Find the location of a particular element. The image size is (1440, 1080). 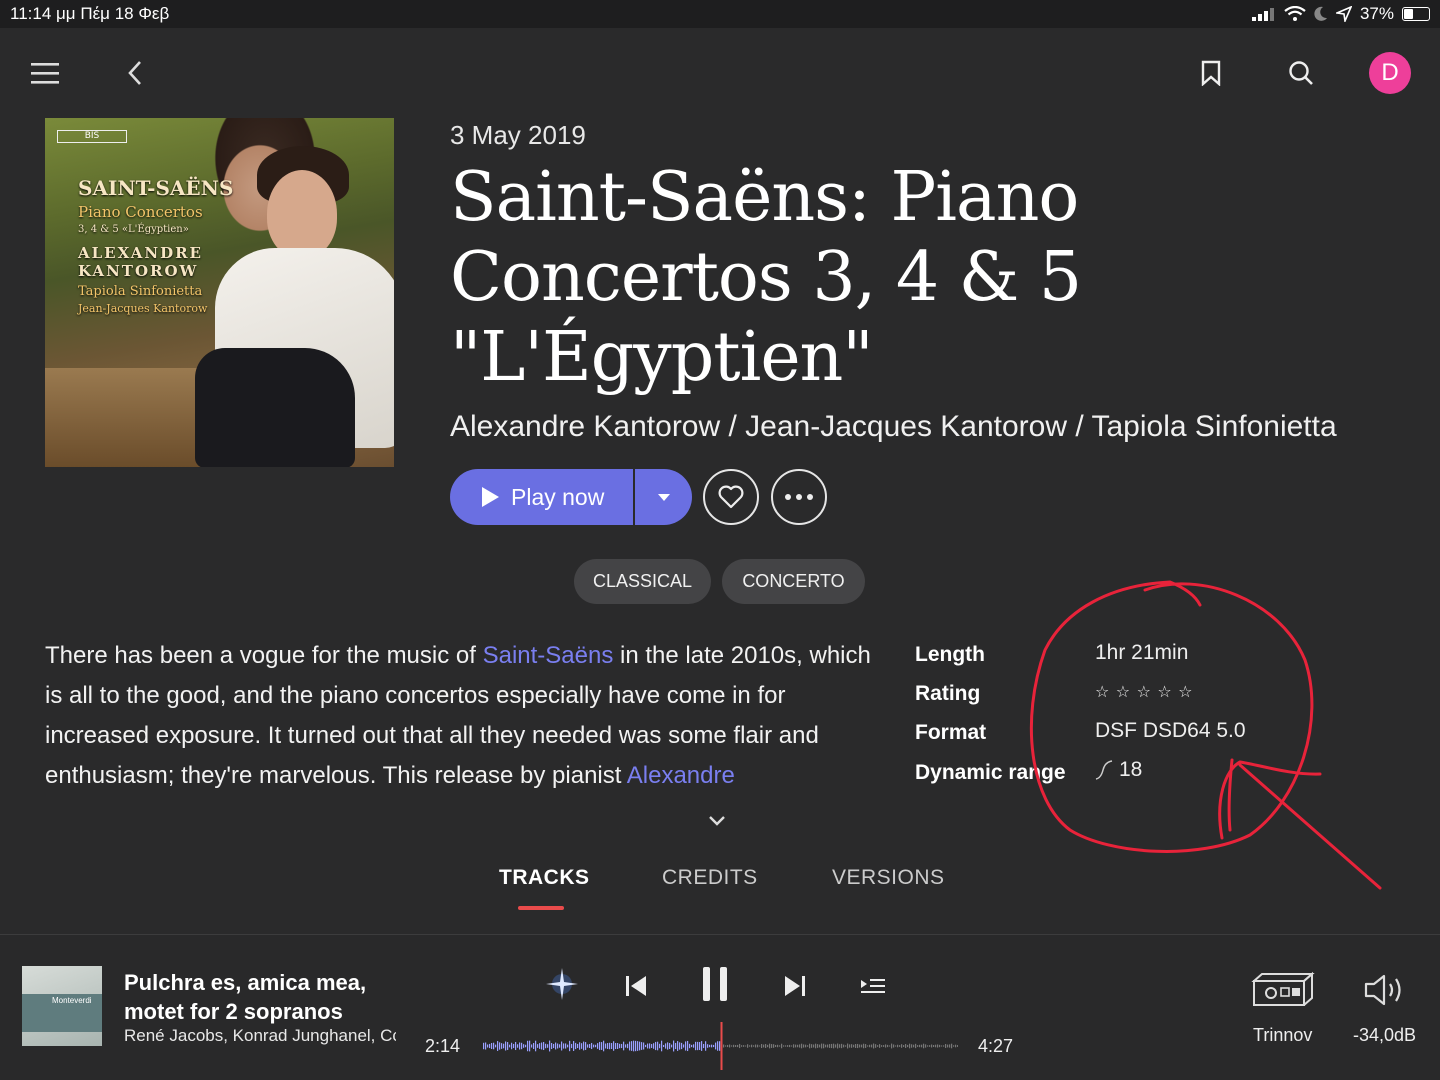

radio-sparkle-button is located at coordinates (562, 984).